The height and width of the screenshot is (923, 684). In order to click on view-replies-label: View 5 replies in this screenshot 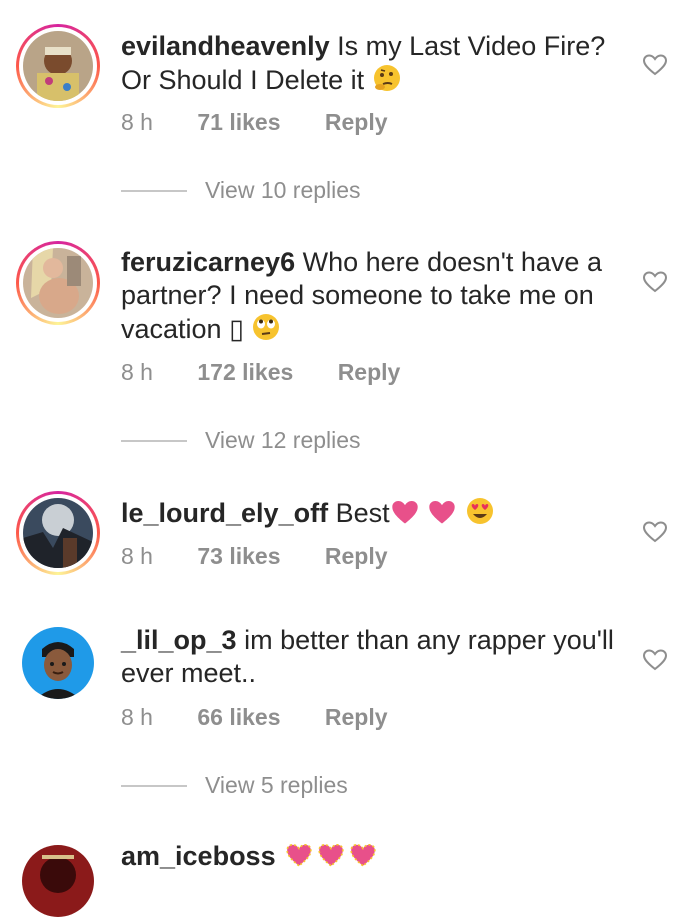, I will do `click(276, 785)`.